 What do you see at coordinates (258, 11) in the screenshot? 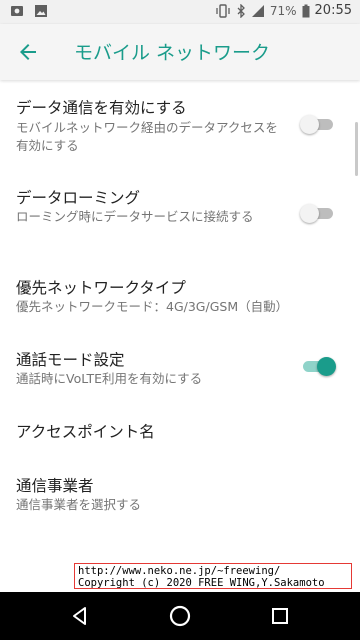
I see `signal-icon` at bounding box center [258, 11].